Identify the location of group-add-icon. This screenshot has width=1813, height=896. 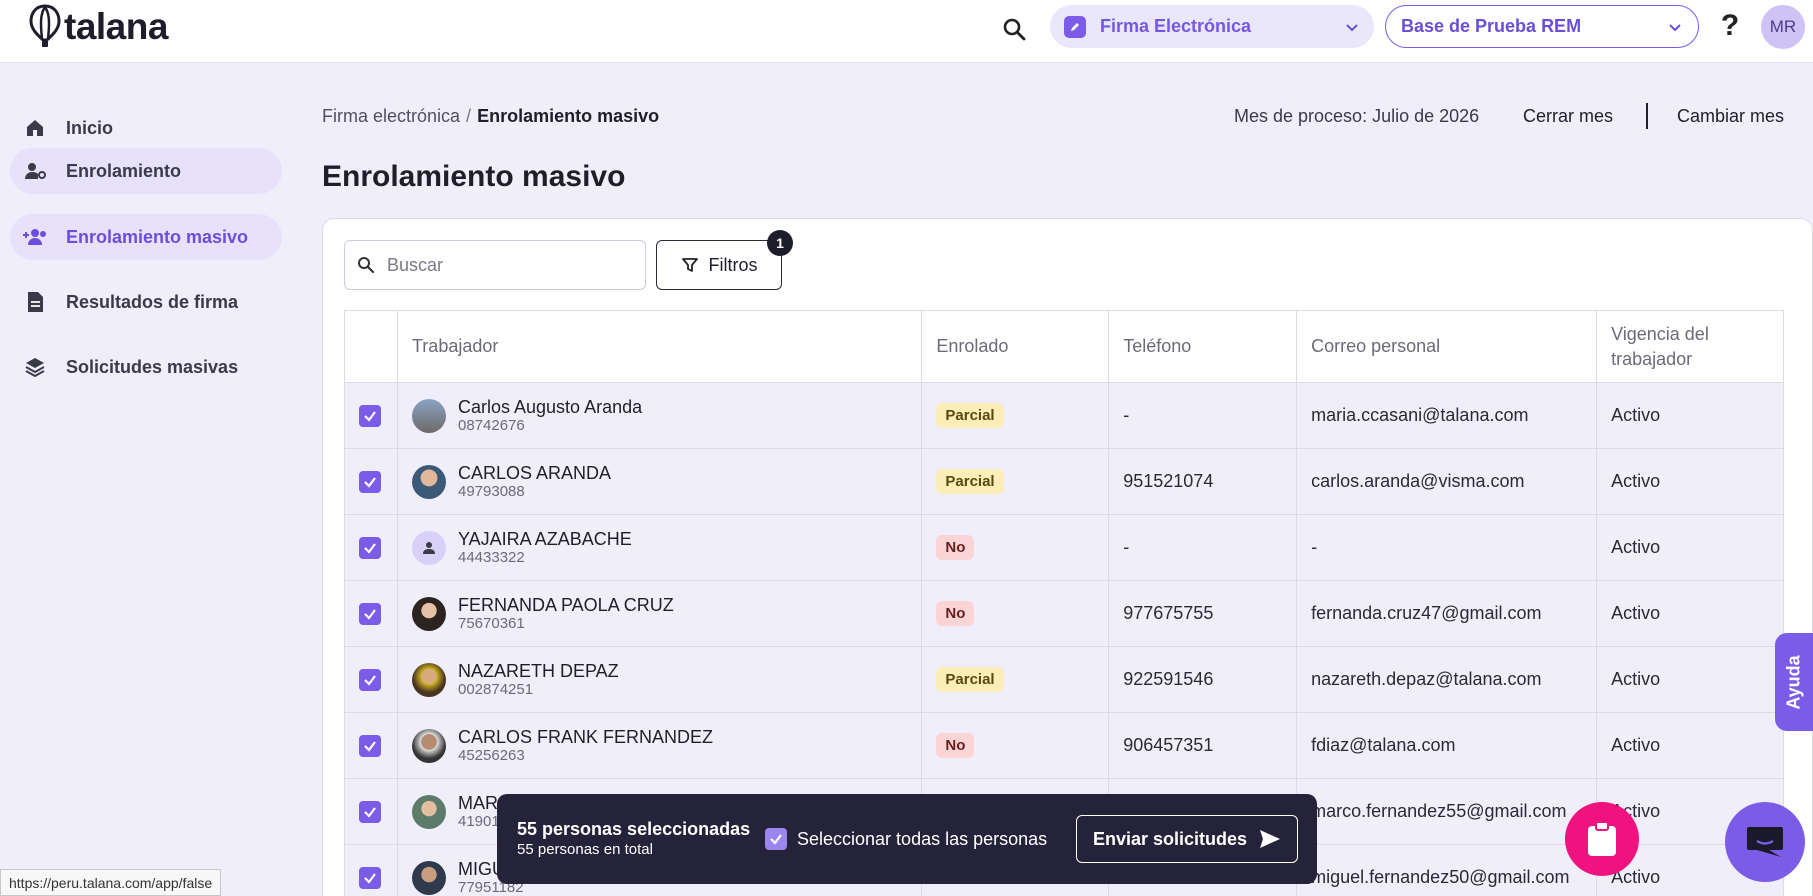
(35, 237).